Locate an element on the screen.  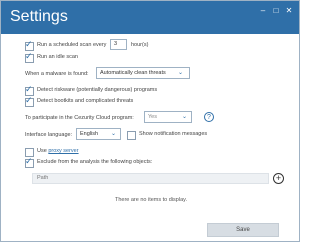
maximize-icon: □ is located at coordinates (276, 11).